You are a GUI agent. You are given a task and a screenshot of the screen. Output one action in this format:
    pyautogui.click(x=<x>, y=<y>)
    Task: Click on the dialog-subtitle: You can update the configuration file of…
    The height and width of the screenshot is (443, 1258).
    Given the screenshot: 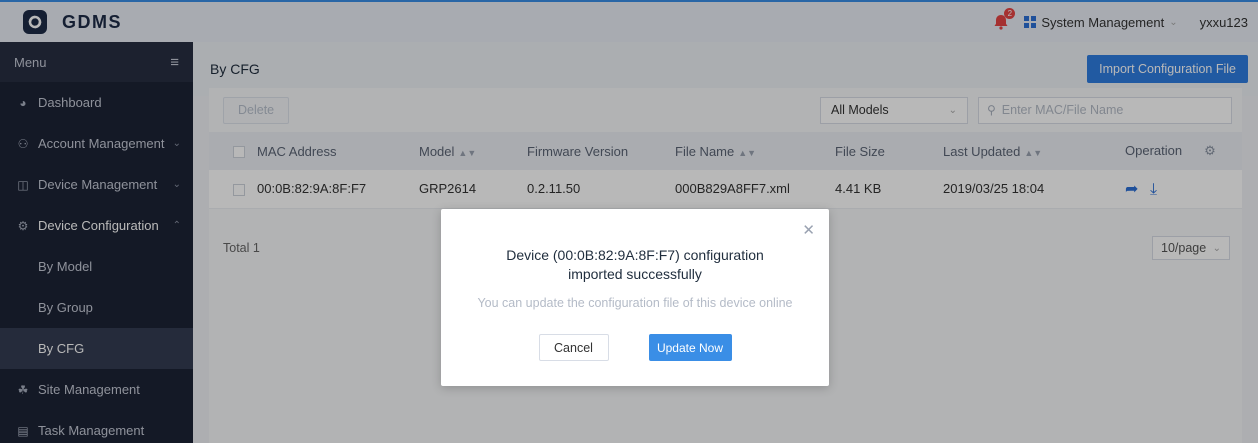 What is the action you would take?
    pyautogui.click(x=635, y=303)
    